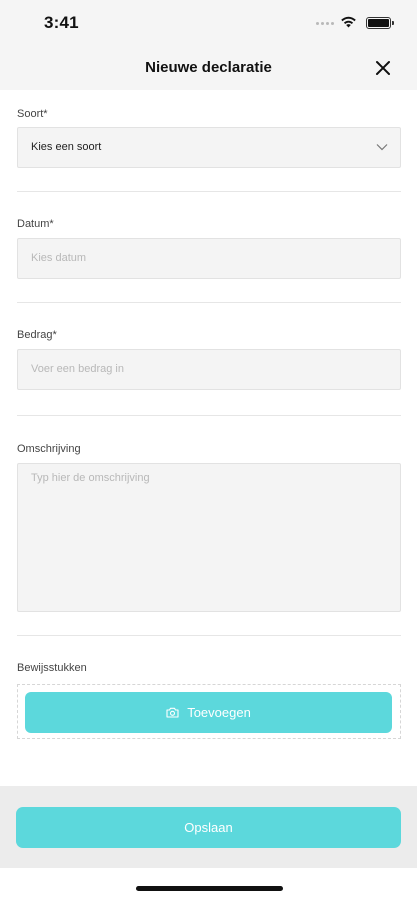  What do you see at coordinates (61, 22) in the screenshot?
I see `status-time: 3:41` at bounding box center [61, 22].